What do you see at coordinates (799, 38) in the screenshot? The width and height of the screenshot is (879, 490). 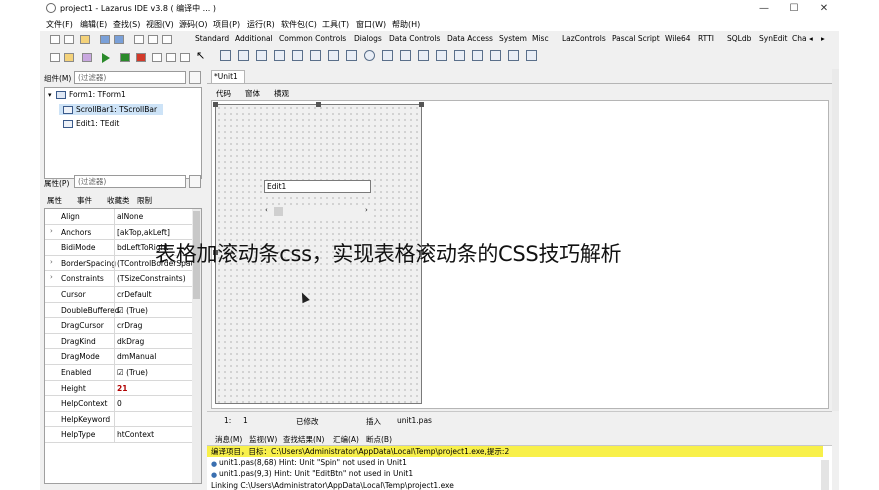 I see `palette-tab-cha: Cha` at bounding box center [799, 38].